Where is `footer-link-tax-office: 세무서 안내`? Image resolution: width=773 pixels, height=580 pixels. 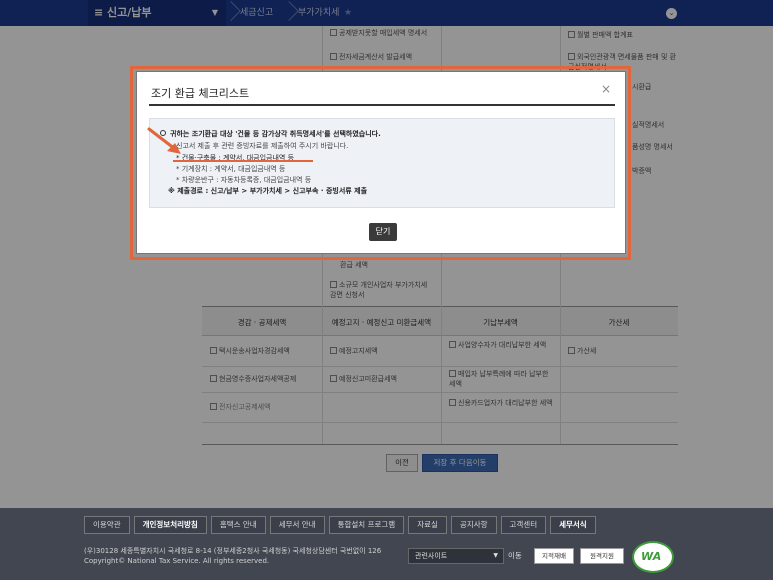
footer-link-tax-office: 세무서 안내 is located at coordinates (297, 525).